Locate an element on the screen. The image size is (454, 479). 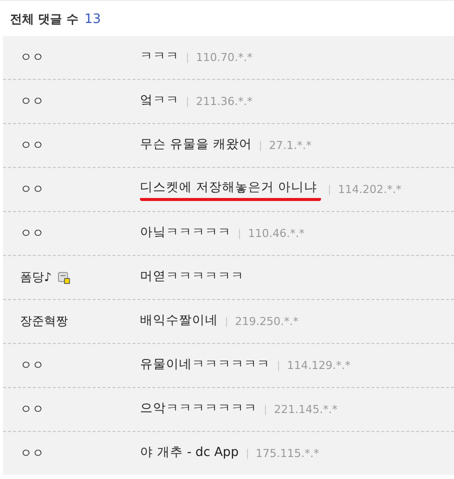
comment-ip: 114.202.*.* is located at coordinates (370, 189).